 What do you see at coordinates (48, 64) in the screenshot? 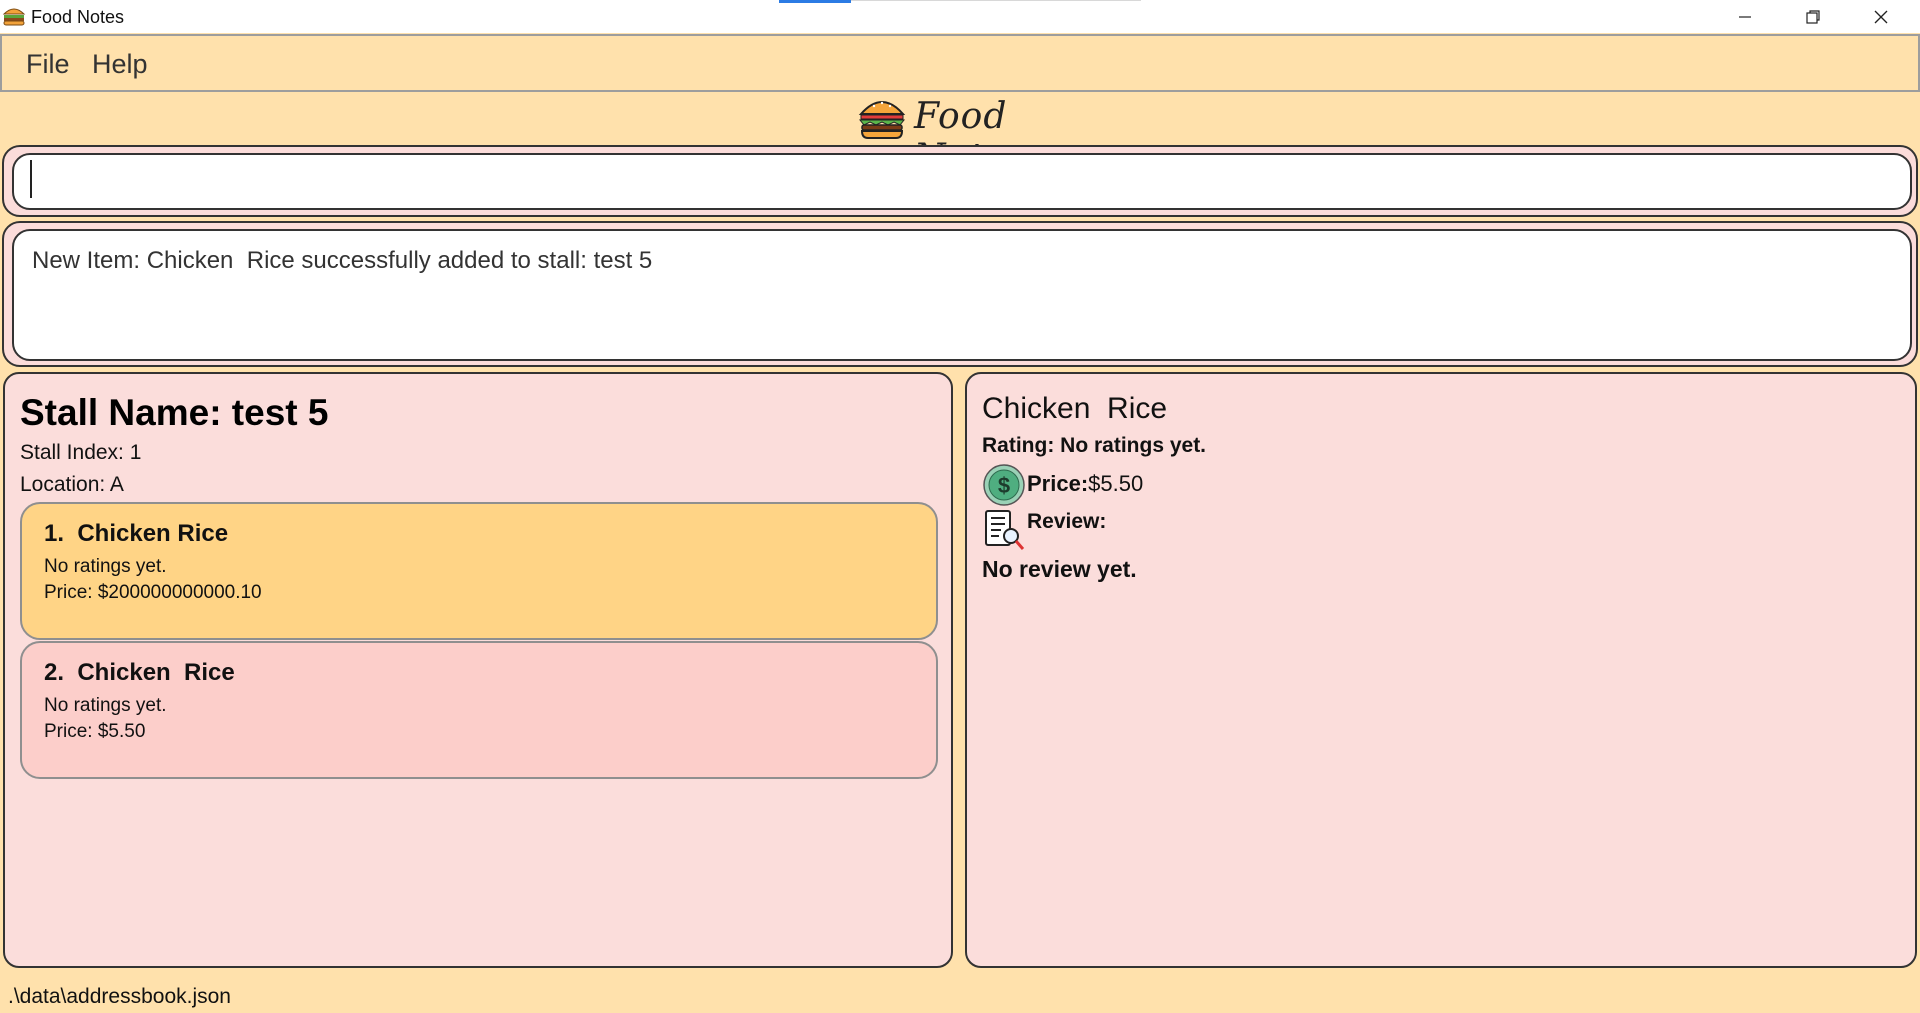
I see `menu-file: File` at bounding box center [48, 64].